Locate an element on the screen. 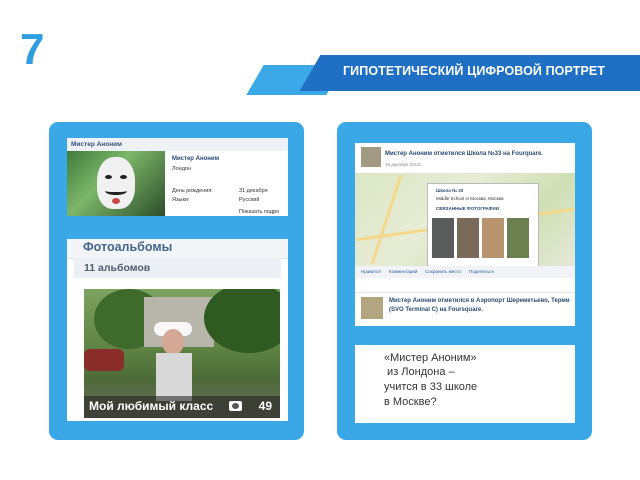 This screenshot has height=480, width=640. checkin-text-continued: (SVO Terminal C) на Foursquare. is located at coordinates (436, 310).